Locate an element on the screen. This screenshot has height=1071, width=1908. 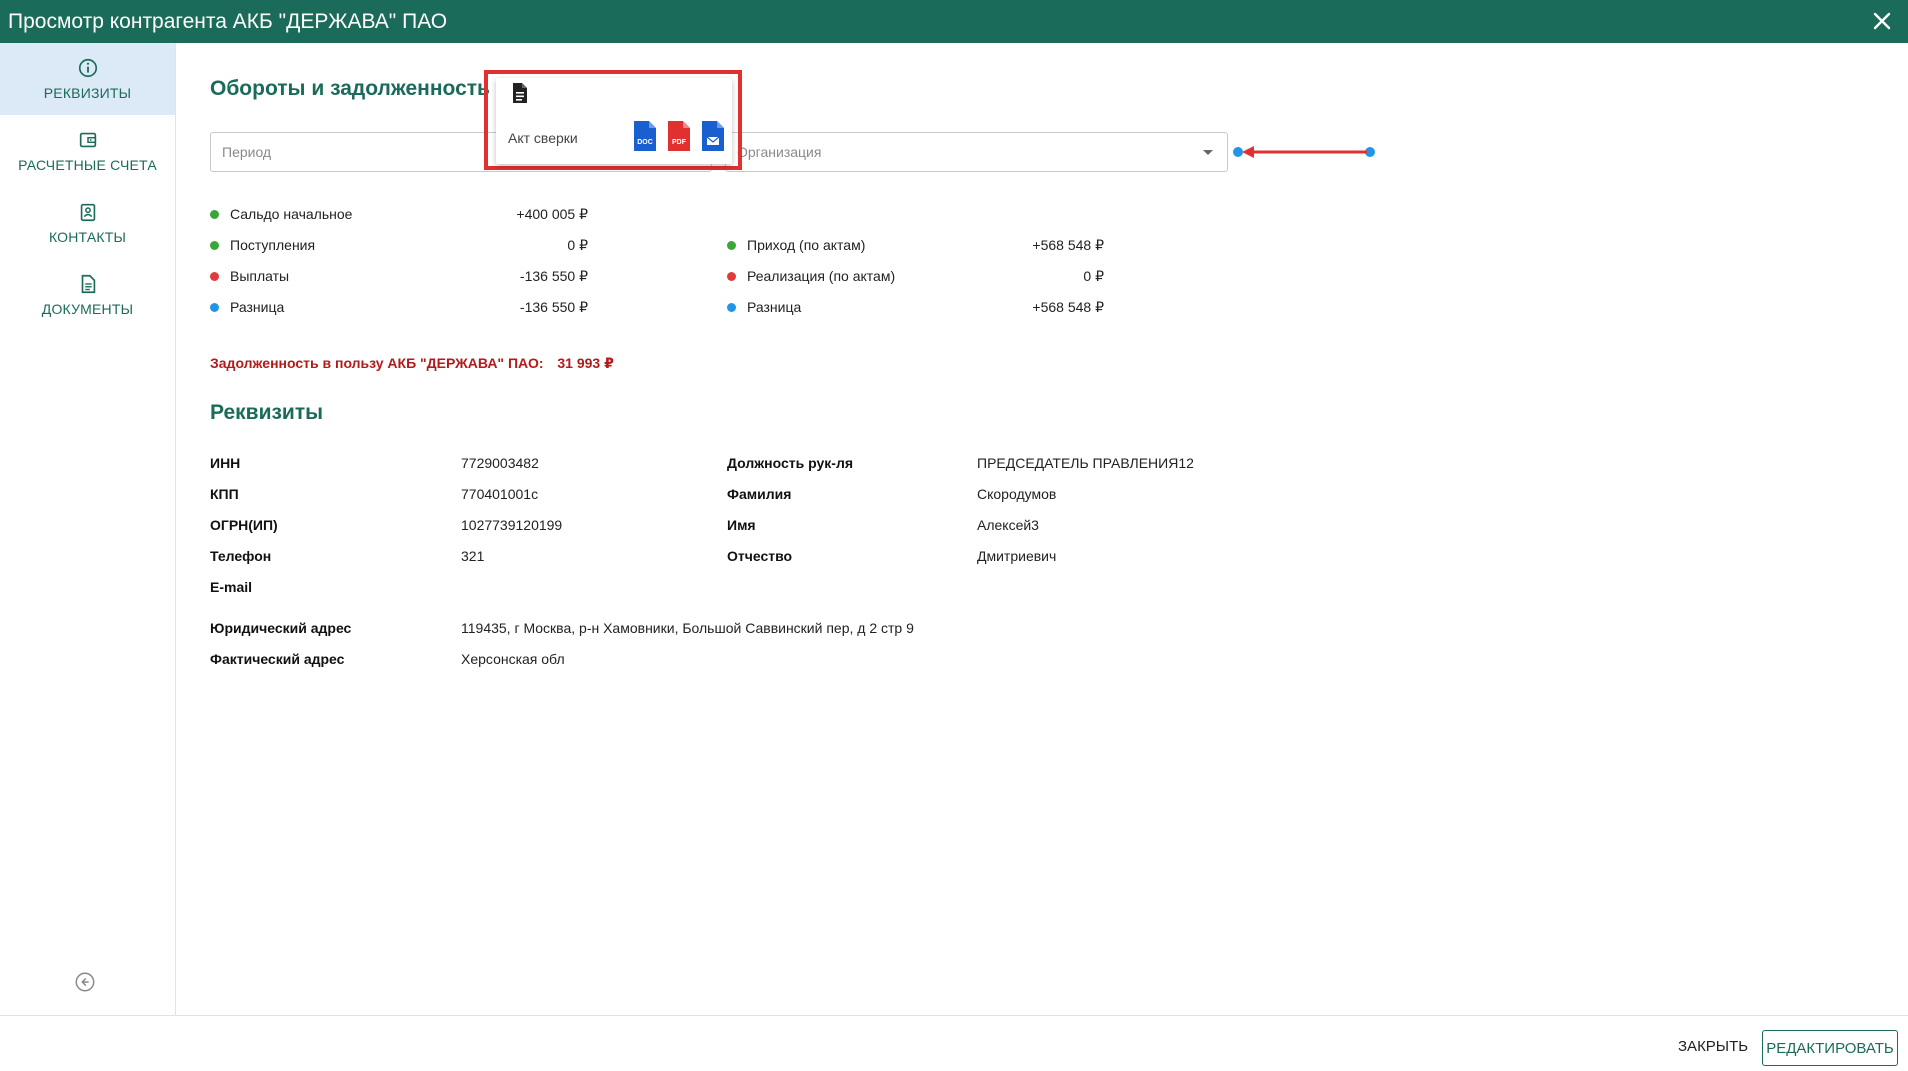
surname-label: Фамилия is located at coordinates (759, 494).